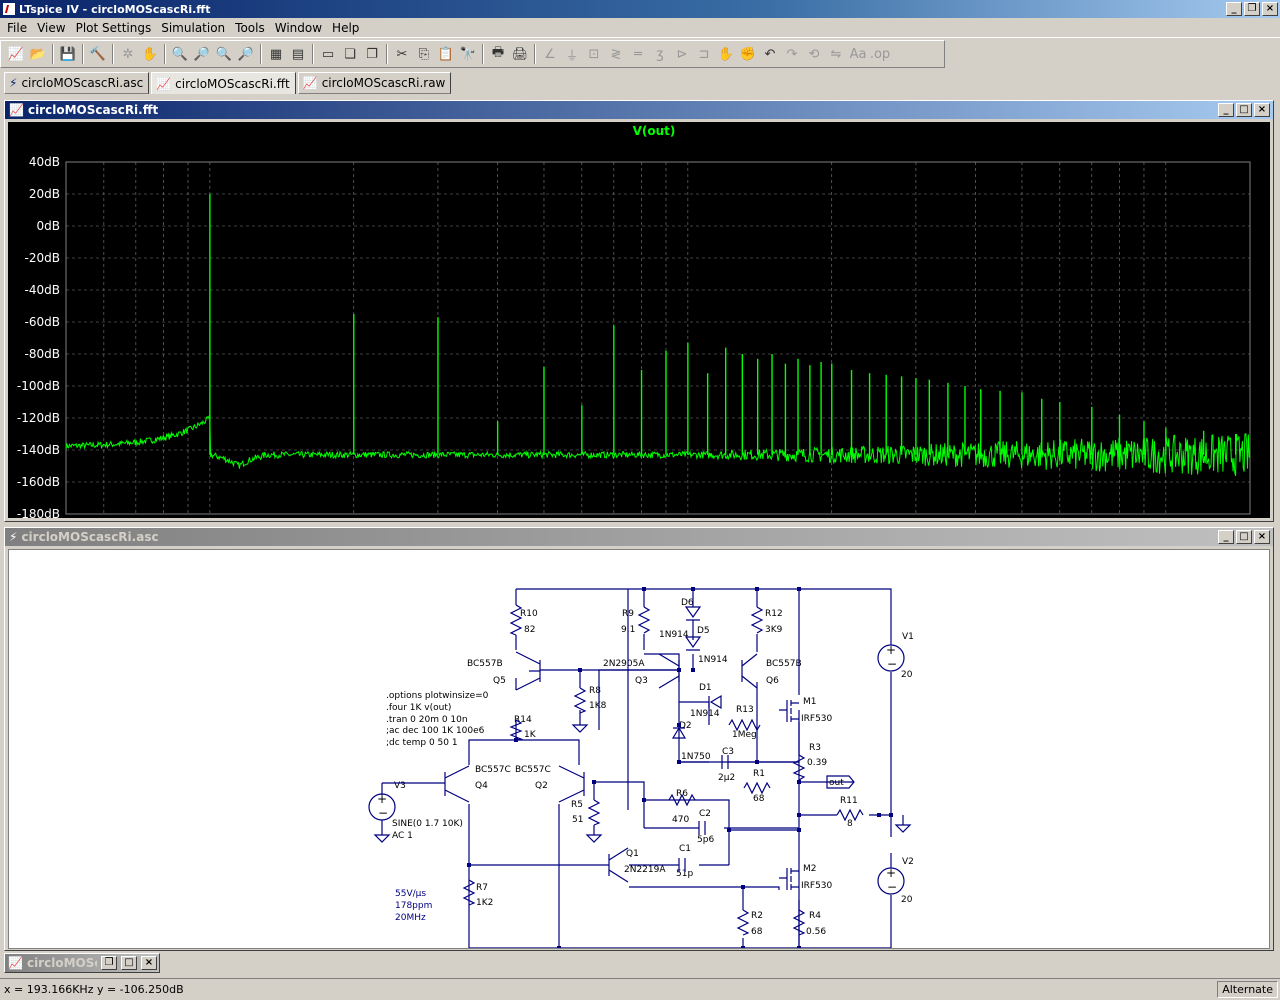 The height and width of the screenshot is (1000, 1280). Describe the element at coordinates (529, 630) in the screenshot. I see `label: 82` at that location.